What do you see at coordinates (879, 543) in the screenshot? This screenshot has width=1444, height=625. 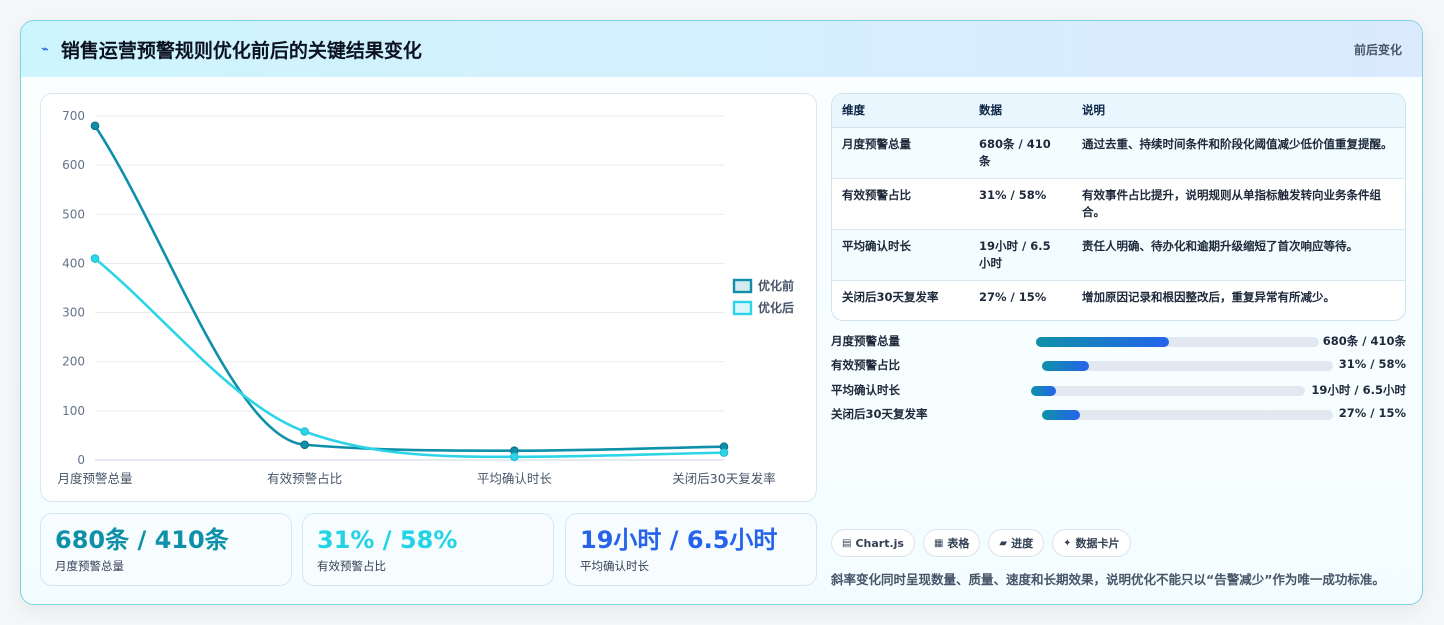 I see `chip-label: Chart.js` at bounding box center [879, 543].